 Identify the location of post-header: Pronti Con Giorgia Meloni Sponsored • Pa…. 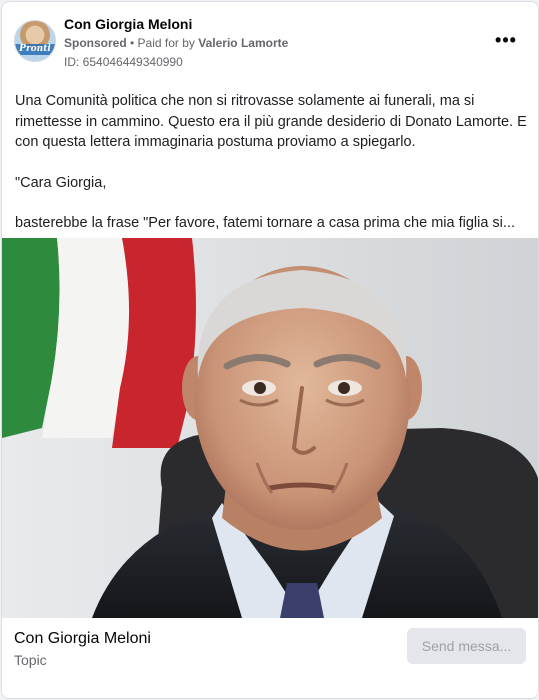
(270, 42).